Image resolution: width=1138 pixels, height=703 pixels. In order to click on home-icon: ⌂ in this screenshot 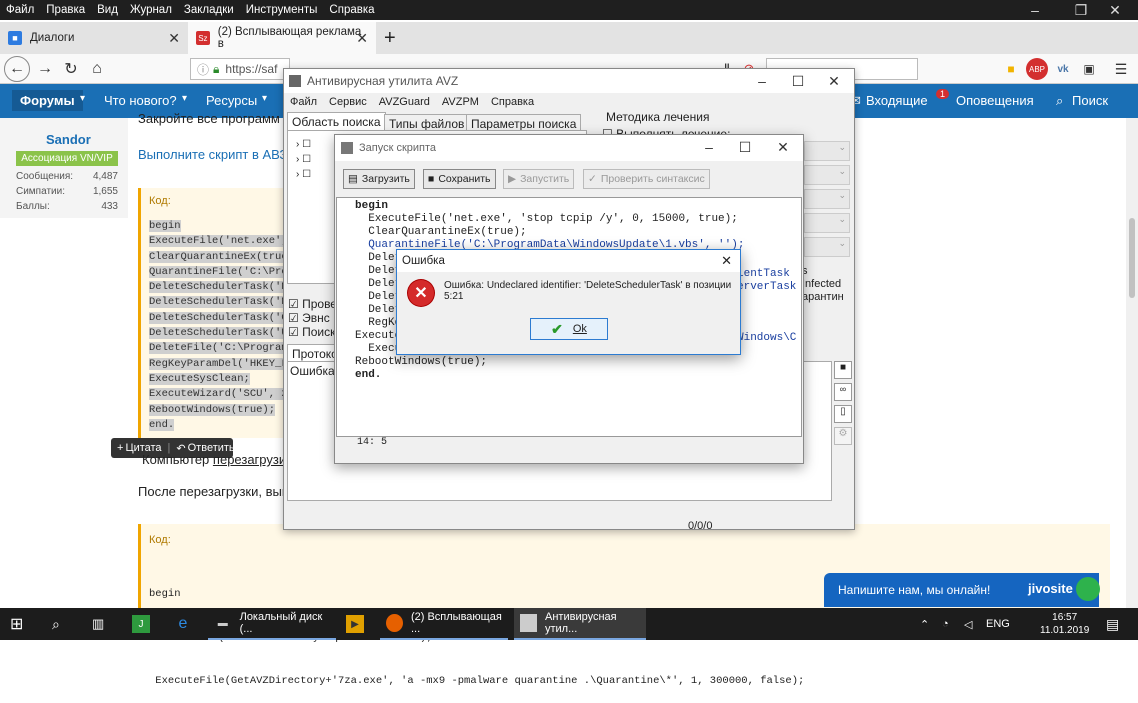, I will do `click(97, 69)`.